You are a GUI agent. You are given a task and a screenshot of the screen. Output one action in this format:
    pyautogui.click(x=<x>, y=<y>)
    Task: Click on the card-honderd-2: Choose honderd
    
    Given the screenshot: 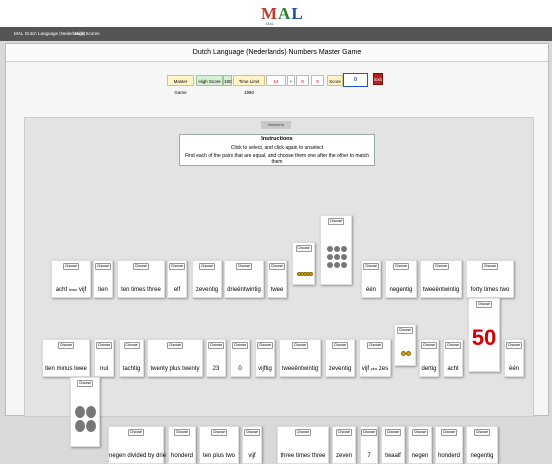 What is the action you would take?
    pyautogui.click(x=449, y=445)
    